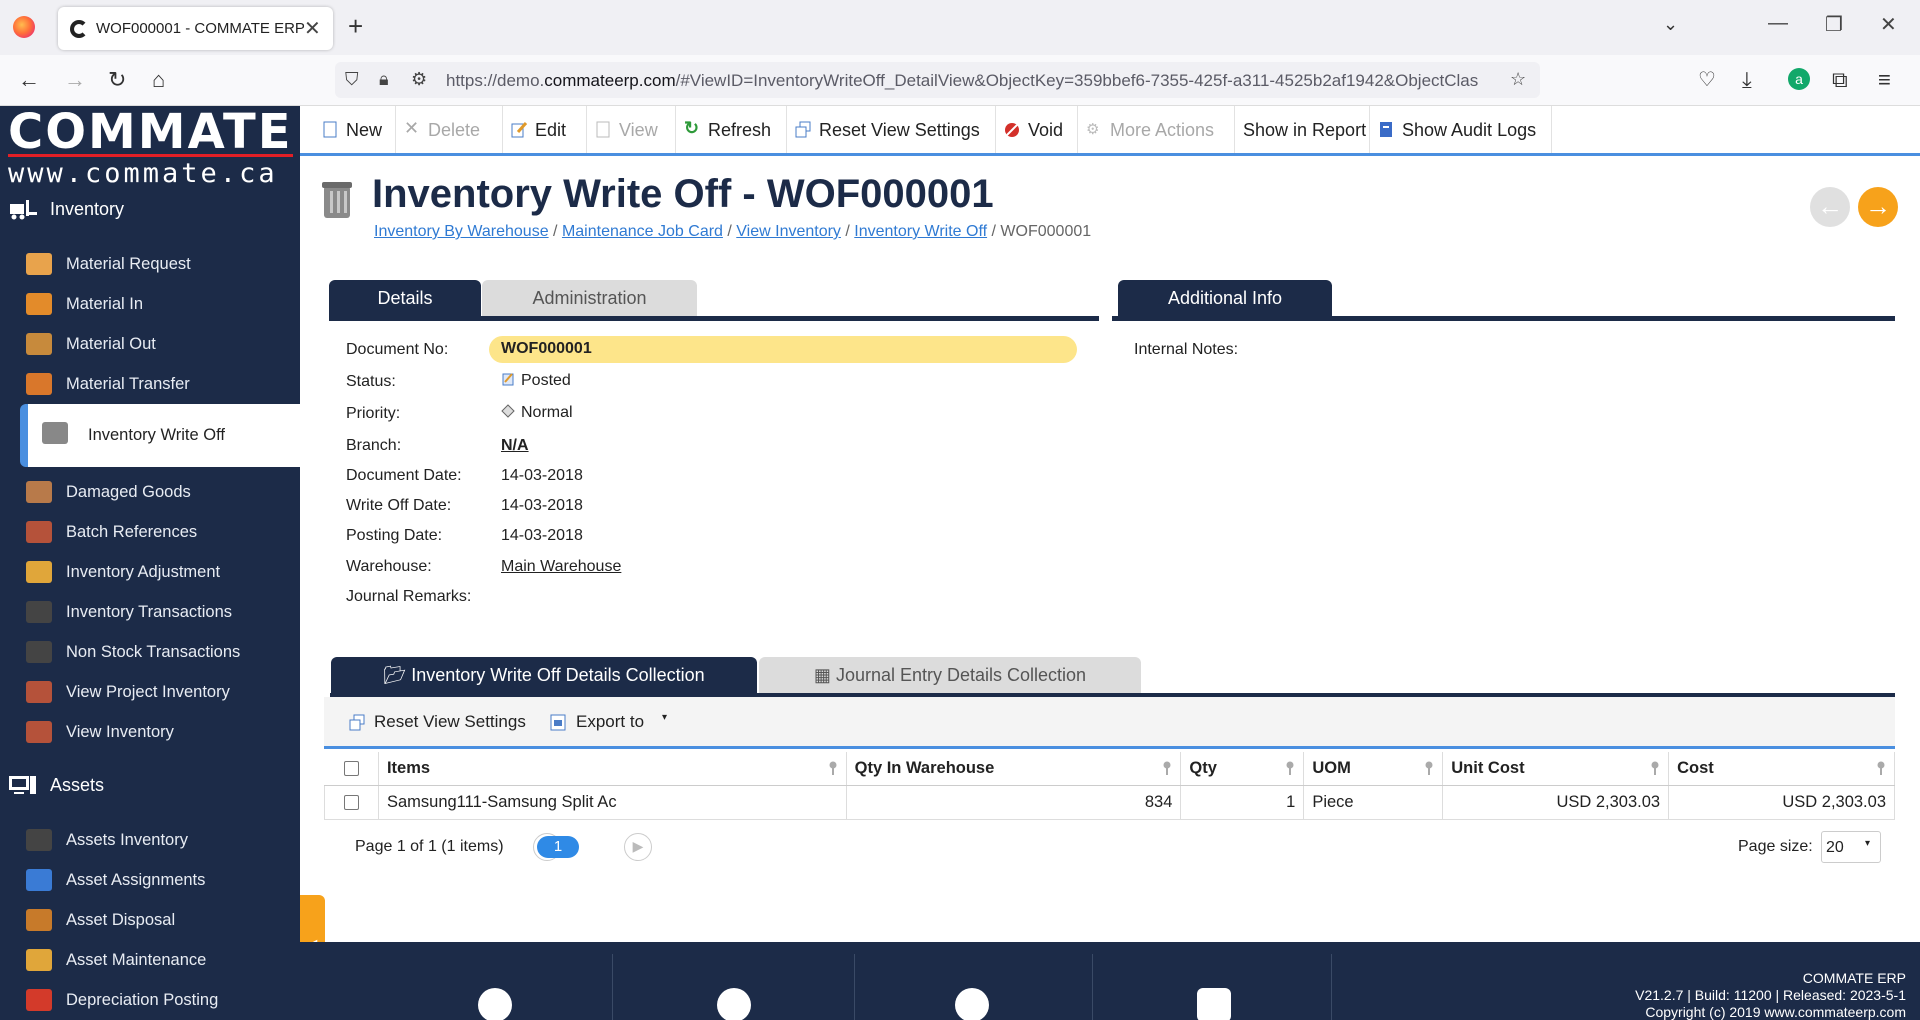 The image size is (1920, 1020). Describe the element at coordinates (1888, 24) in the screenshot. I see `window-close-icon: ✕` at that location.